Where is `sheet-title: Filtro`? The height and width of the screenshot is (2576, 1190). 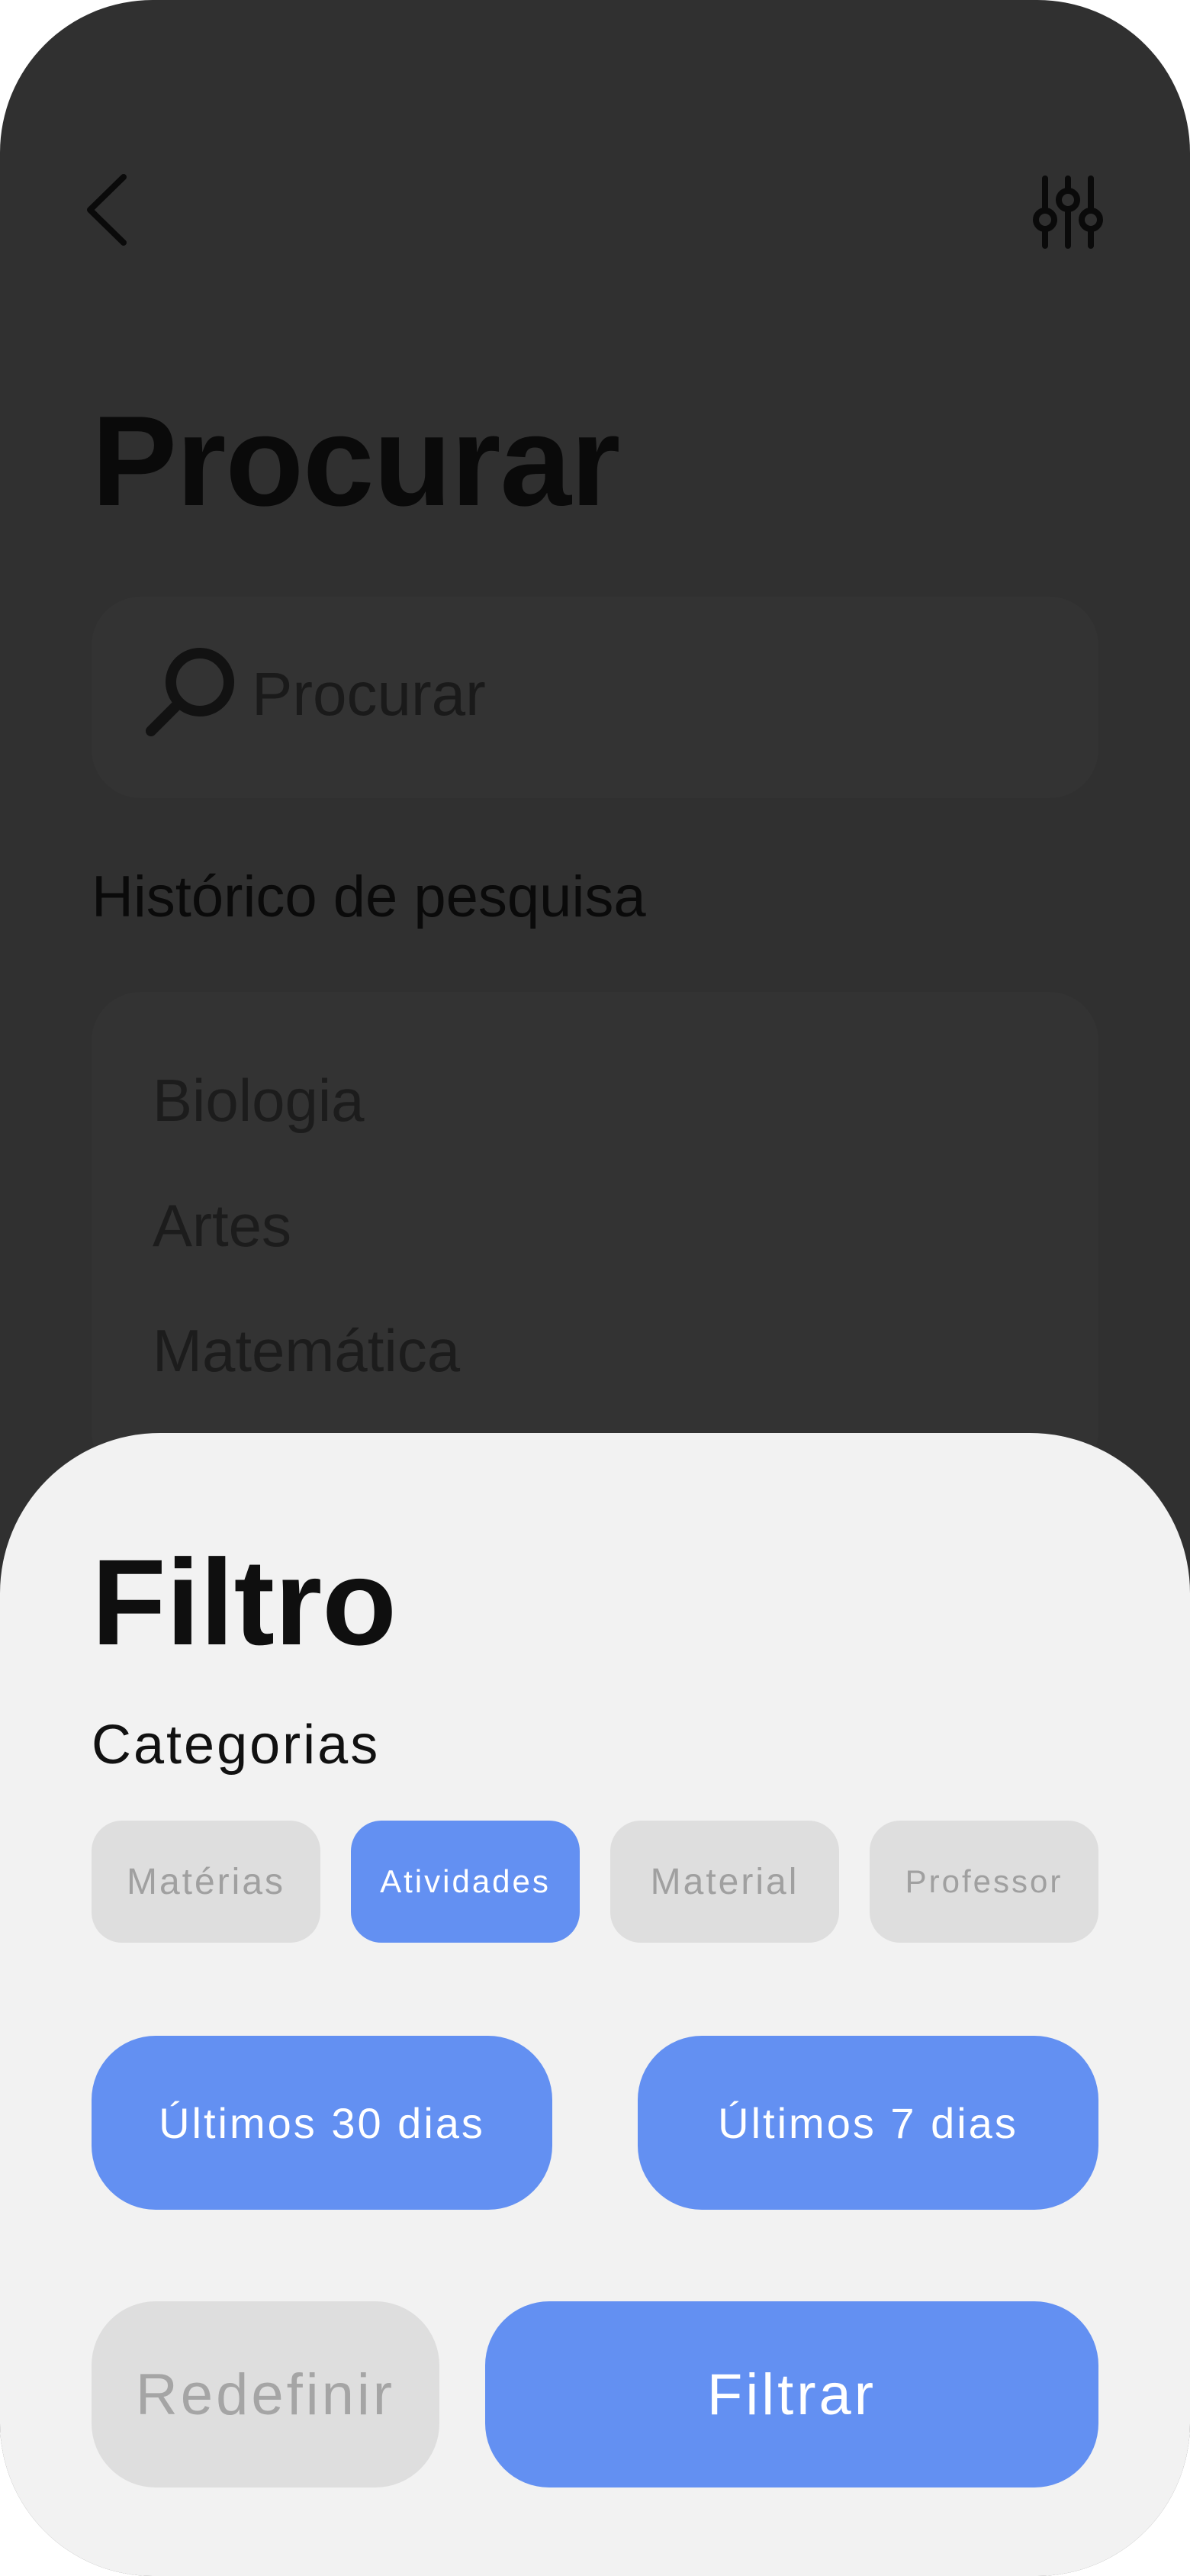 sheet-title: Filtro is located at coordinates (244, 1602).